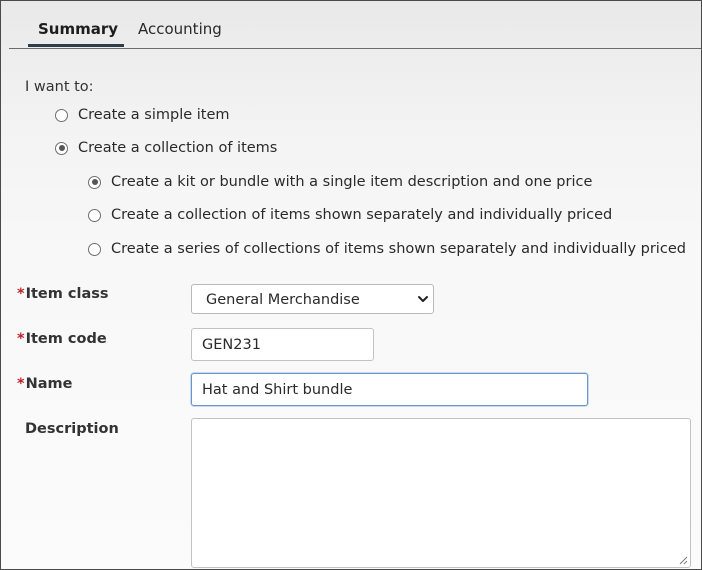 The width and height of the screenshot is (702, 570). I want to click on radio-collection-of-items: Create a collection of items, so click(166, 148).